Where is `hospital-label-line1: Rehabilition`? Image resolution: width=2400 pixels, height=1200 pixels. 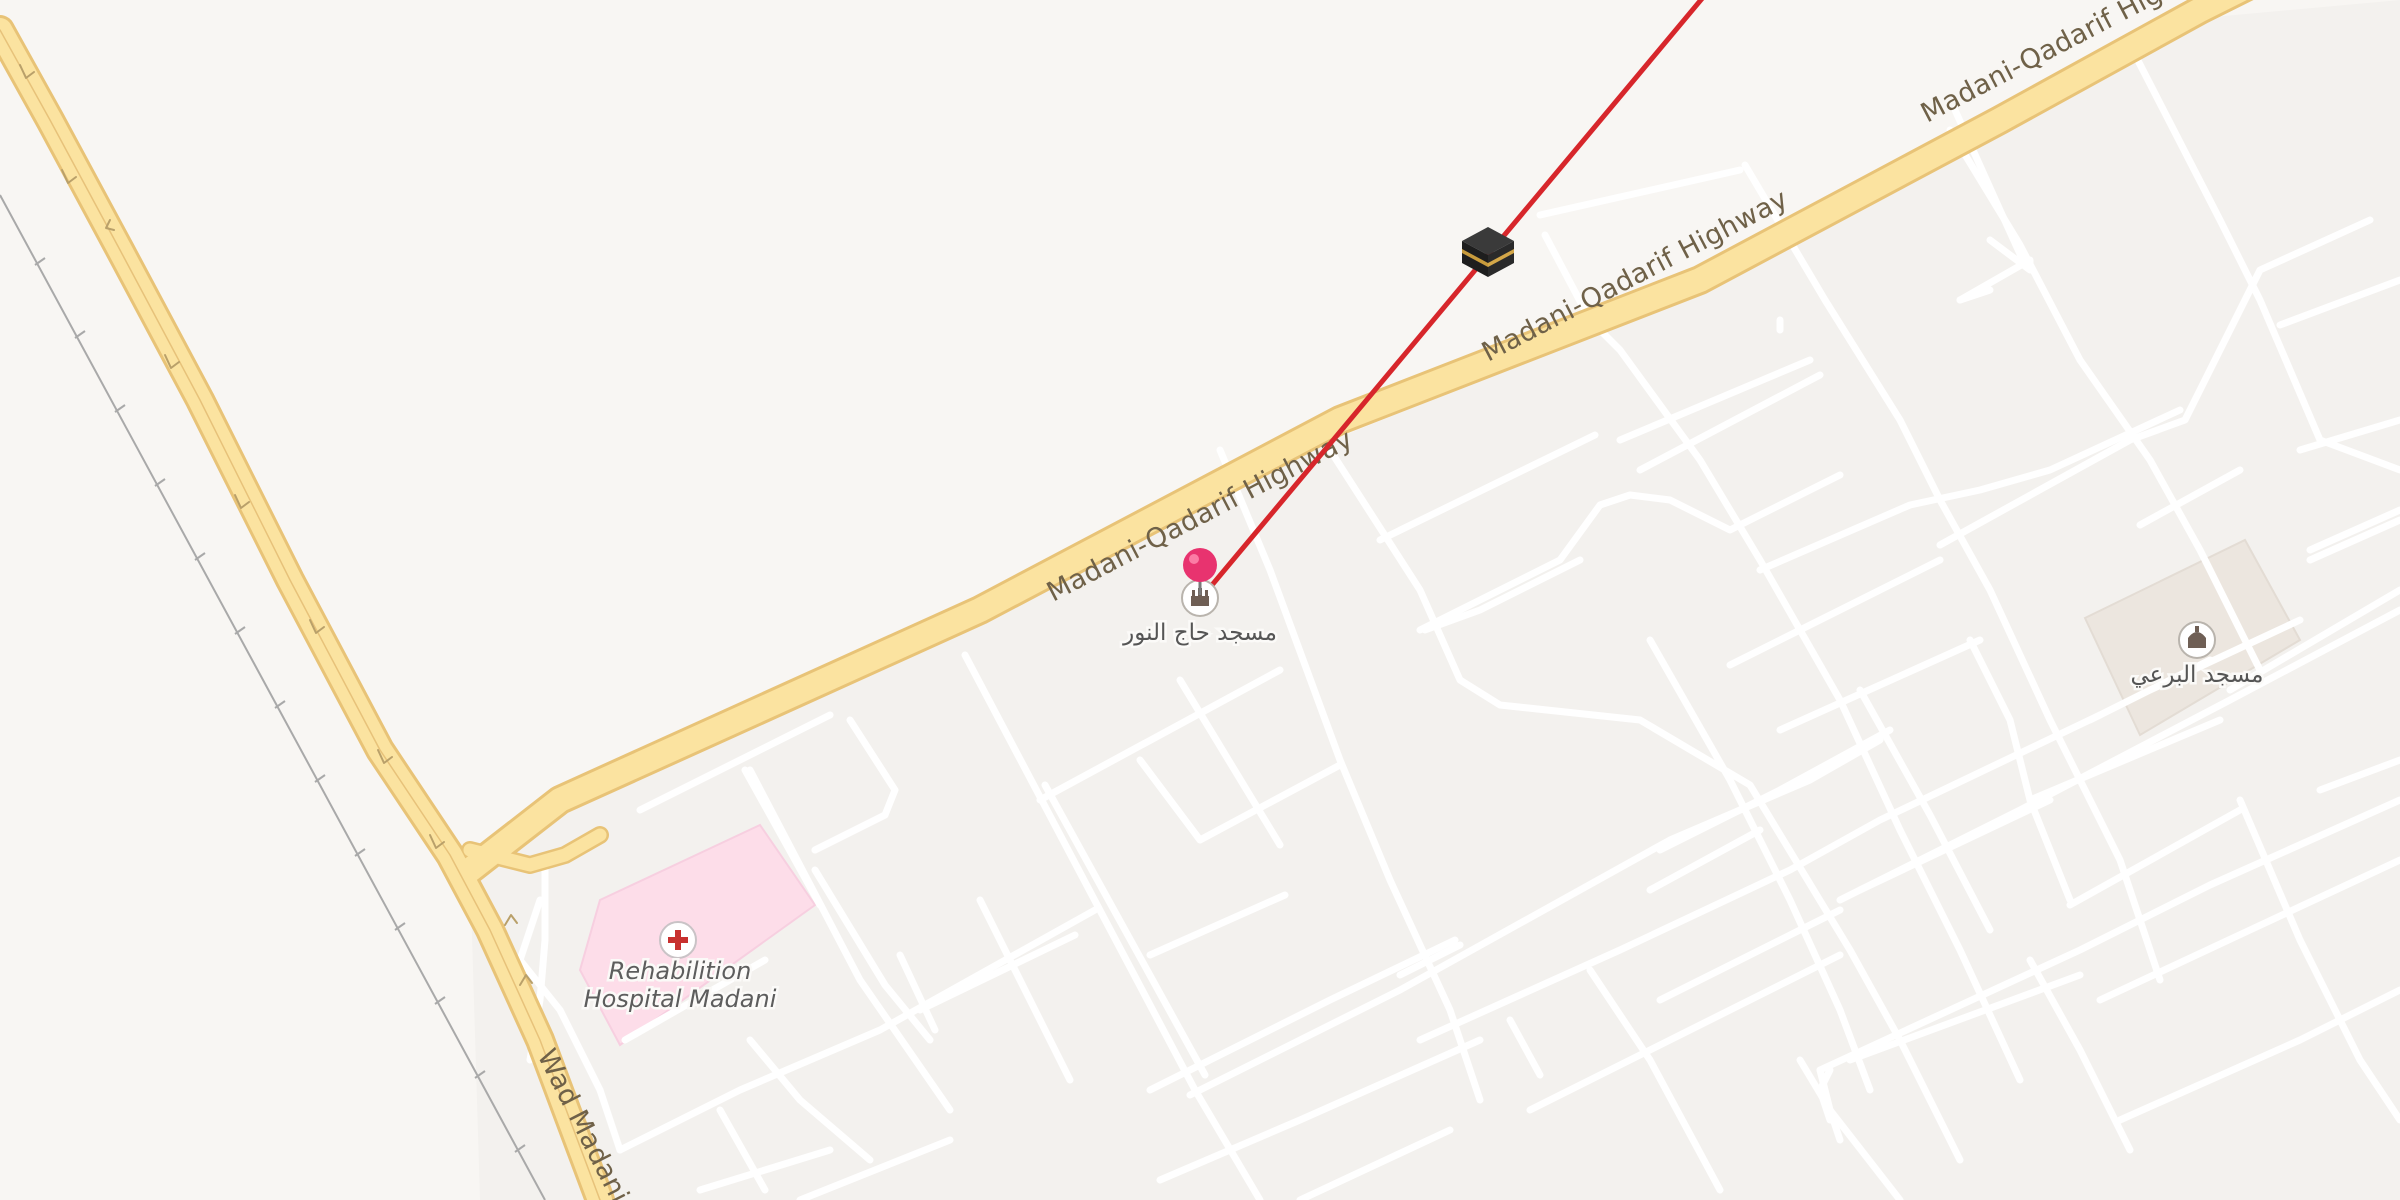
hospital-label-line1: Rehabilition is located at coordinates (680, 971).